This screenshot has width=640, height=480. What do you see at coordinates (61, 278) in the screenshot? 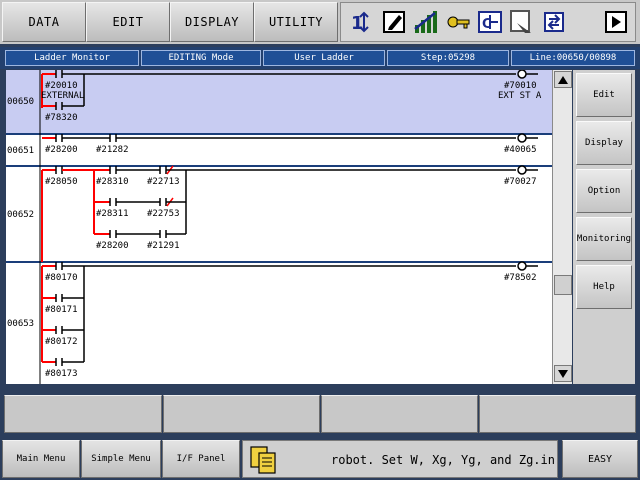
I see `contact-653a: #80170` at bounding box center [61, 278].